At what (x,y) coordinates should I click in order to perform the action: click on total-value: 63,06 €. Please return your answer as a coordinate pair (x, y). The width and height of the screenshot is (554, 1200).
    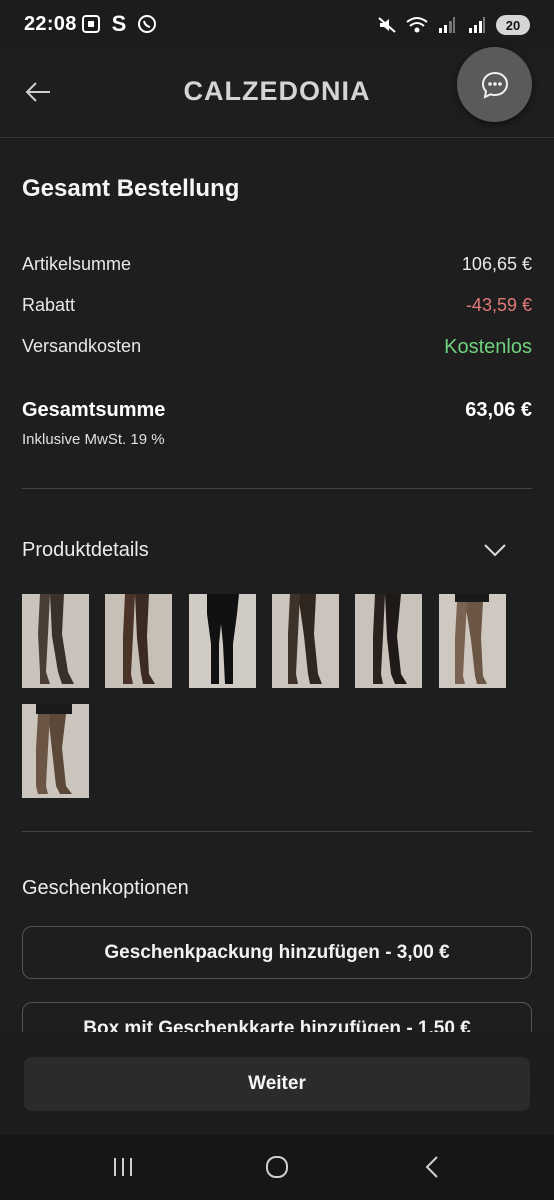
    Looking at the image, I should click on (498, 410).